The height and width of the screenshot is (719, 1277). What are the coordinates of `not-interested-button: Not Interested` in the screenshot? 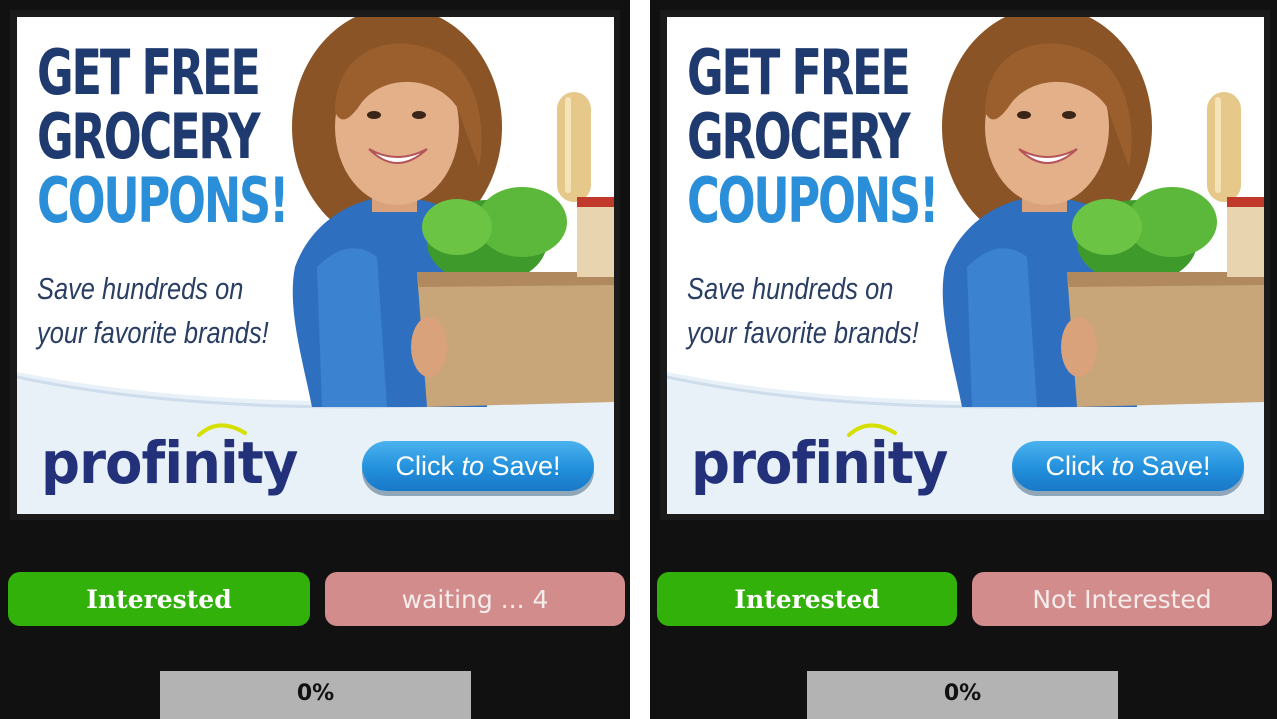 It's located at (1122, 599).